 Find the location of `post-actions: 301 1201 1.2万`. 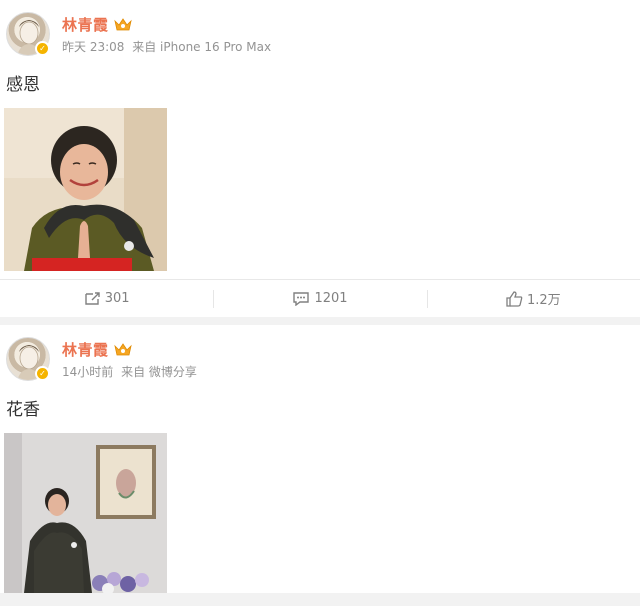

post-actions: 301 1201 1.2万 is located at coordinates (320, 298).